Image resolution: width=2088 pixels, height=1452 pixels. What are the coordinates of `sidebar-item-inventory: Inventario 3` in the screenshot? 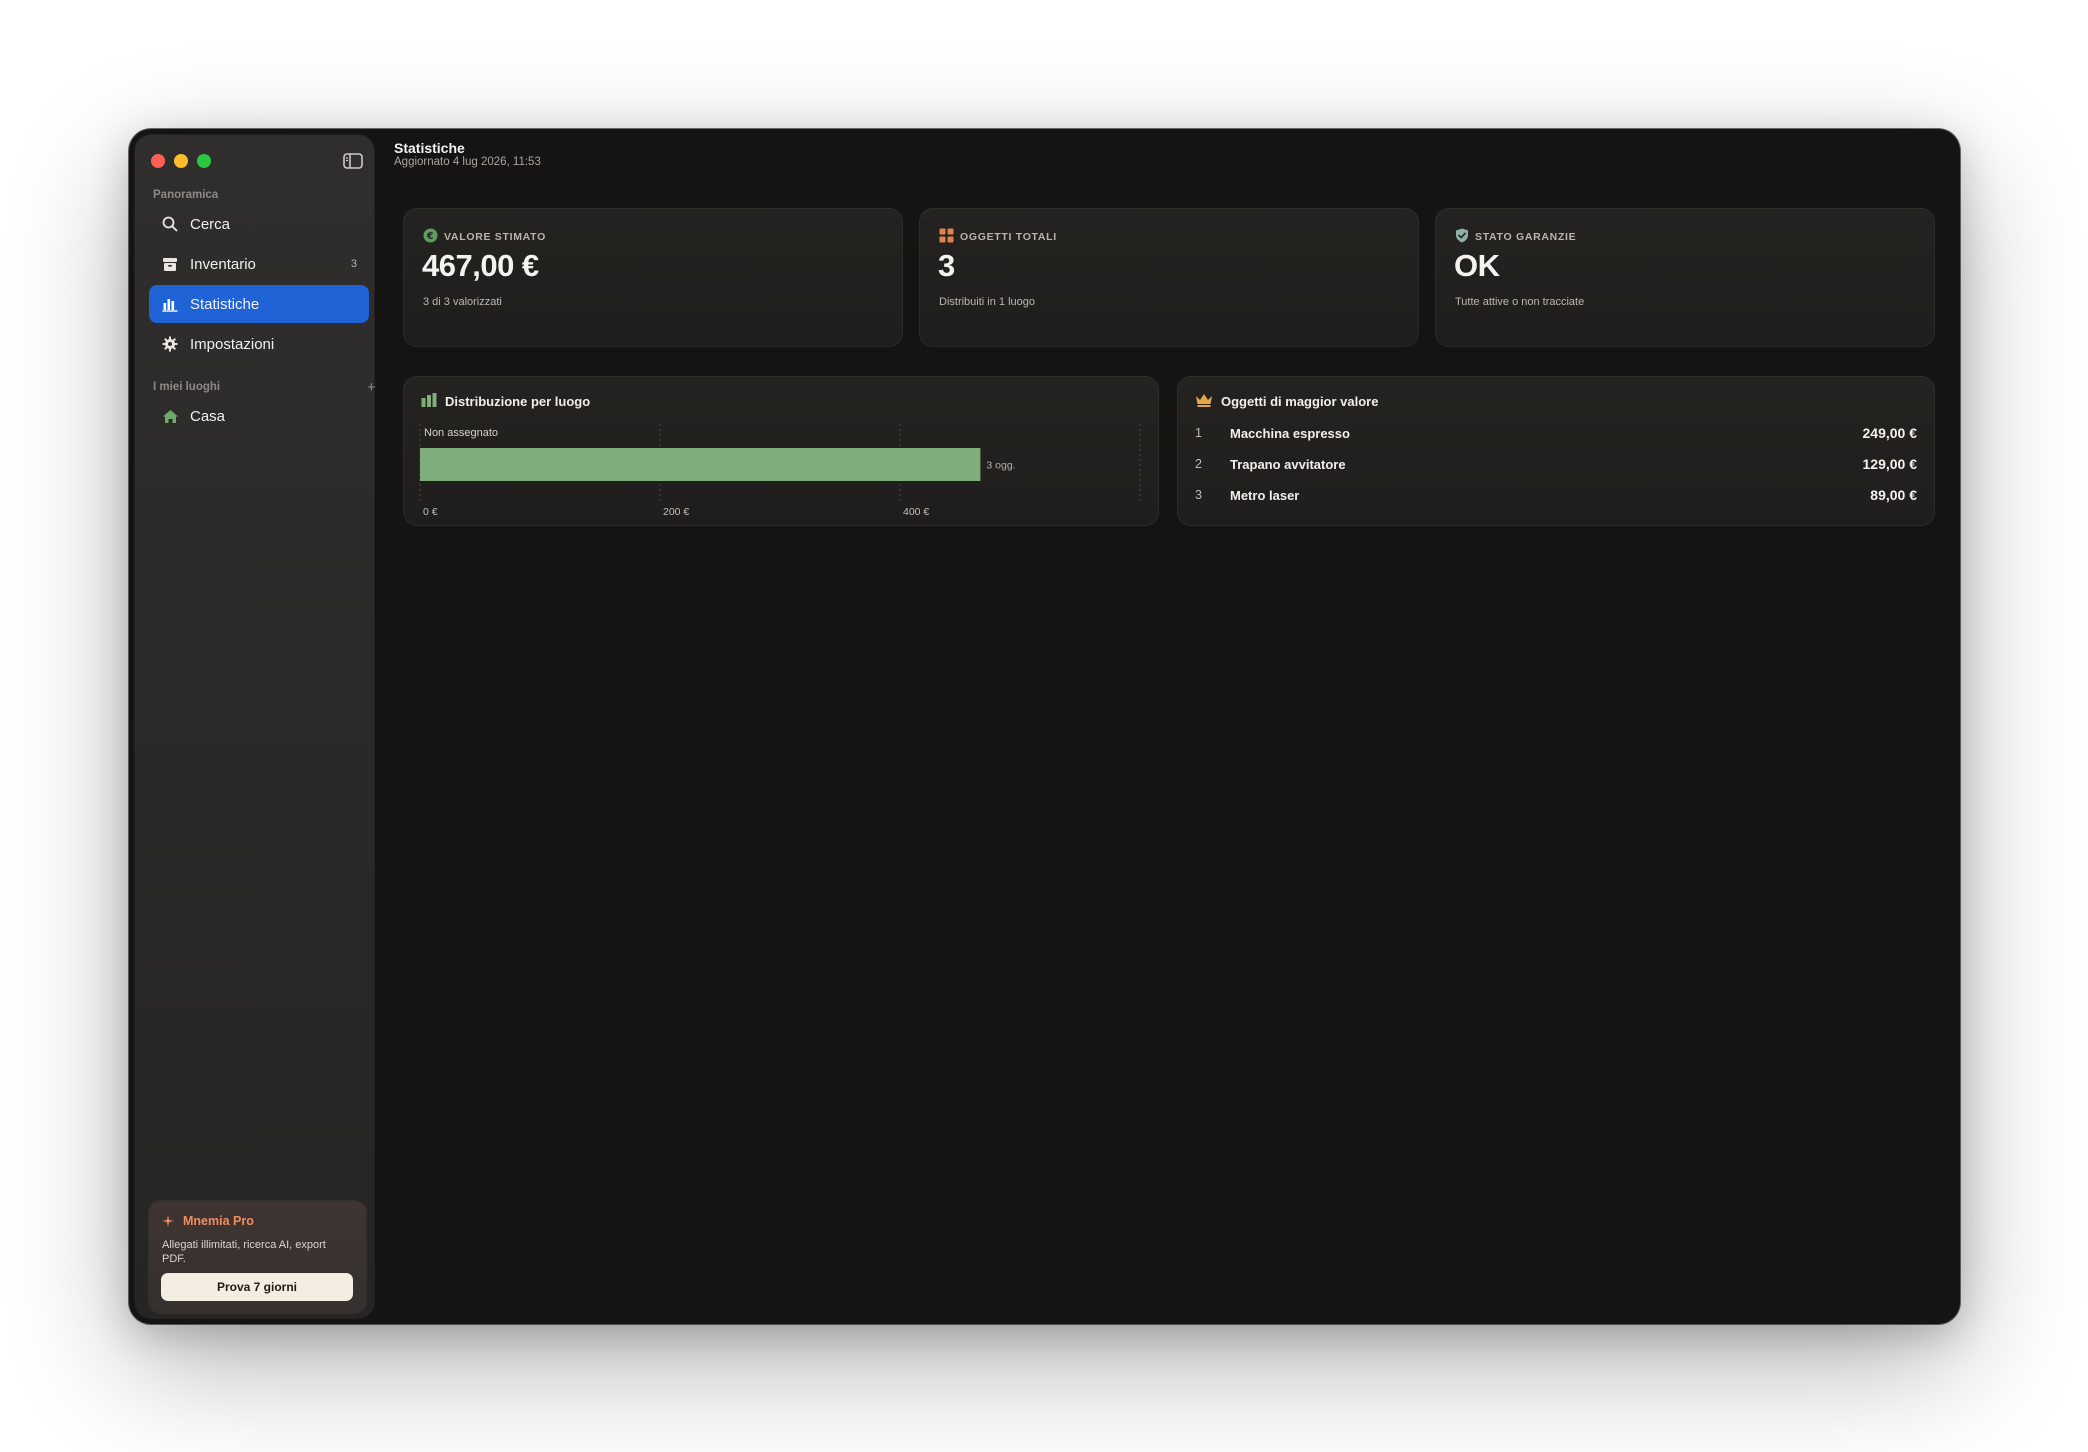 It's located at (259, 264).